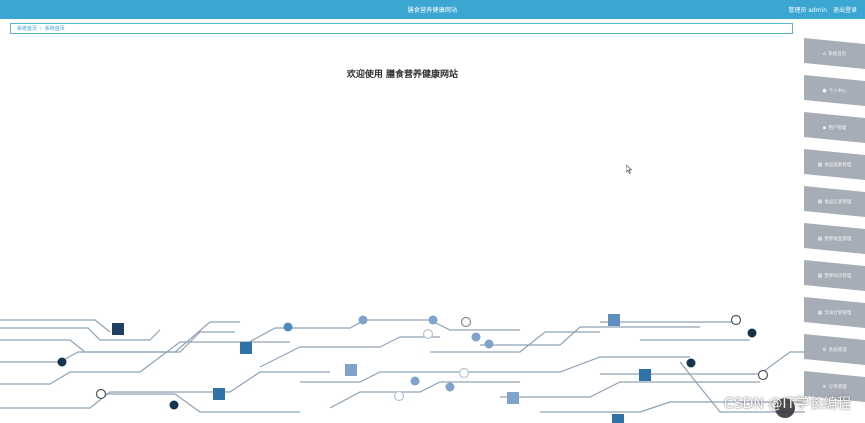  I want to click on users-icon: ▪, so click(824, 127).